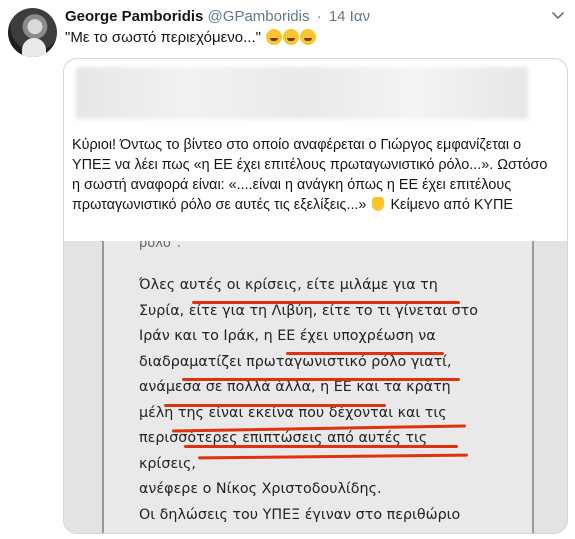  Describe the element at coordinates (558, 15) in the screenshot. I see `chevron-down-icon` at that location.